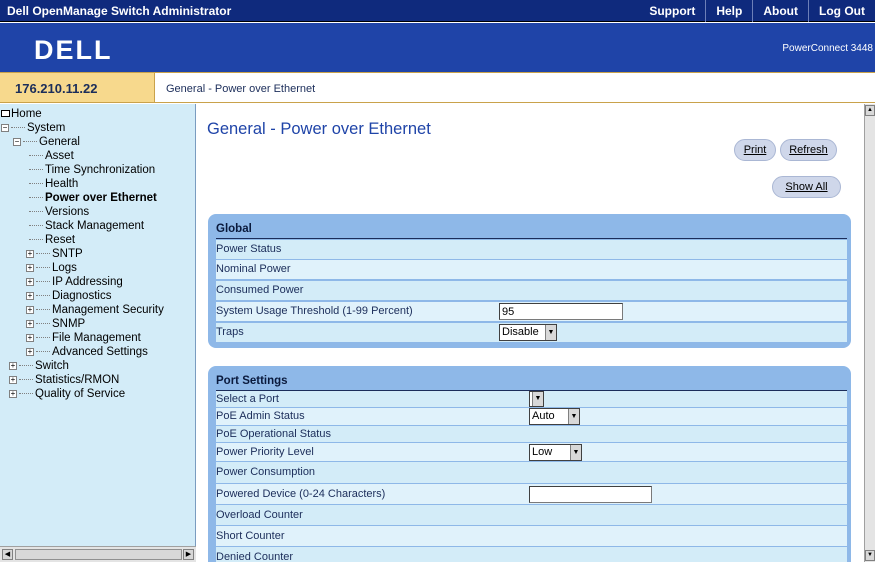  What do you see at coordinates (188, 554) in the screenshot?
I see `scroll-right-icon: ▶` at bounding box center [188, 554].